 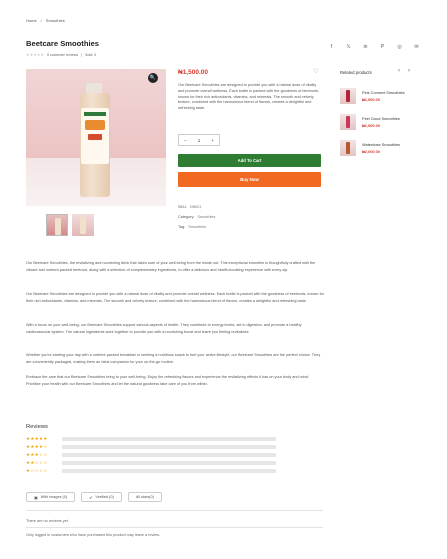 I want to click on related-name: Waterdose Smoothies, so click(x=381, y=144).